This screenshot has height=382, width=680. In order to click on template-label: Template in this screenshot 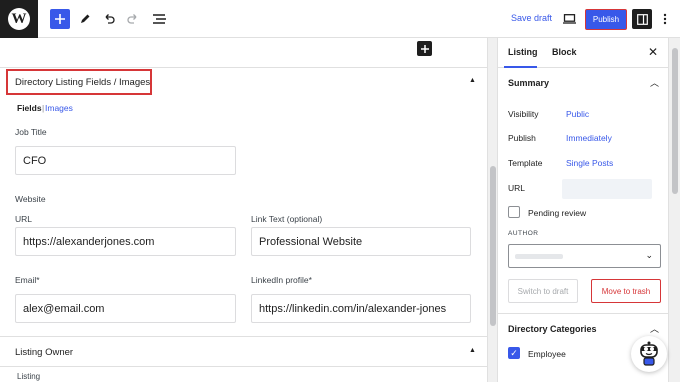, I will do `click(525, 163)`.